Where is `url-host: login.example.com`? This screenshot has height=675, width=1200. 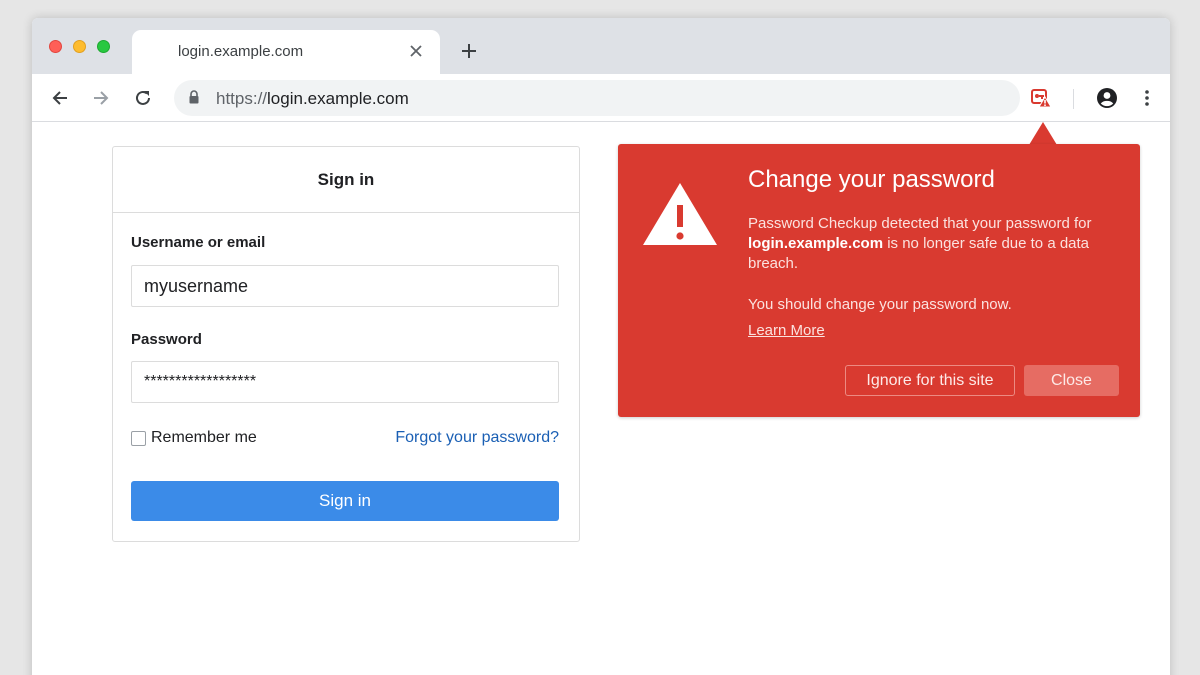
url-host: login.example.com is located at coordinates (338, 98).